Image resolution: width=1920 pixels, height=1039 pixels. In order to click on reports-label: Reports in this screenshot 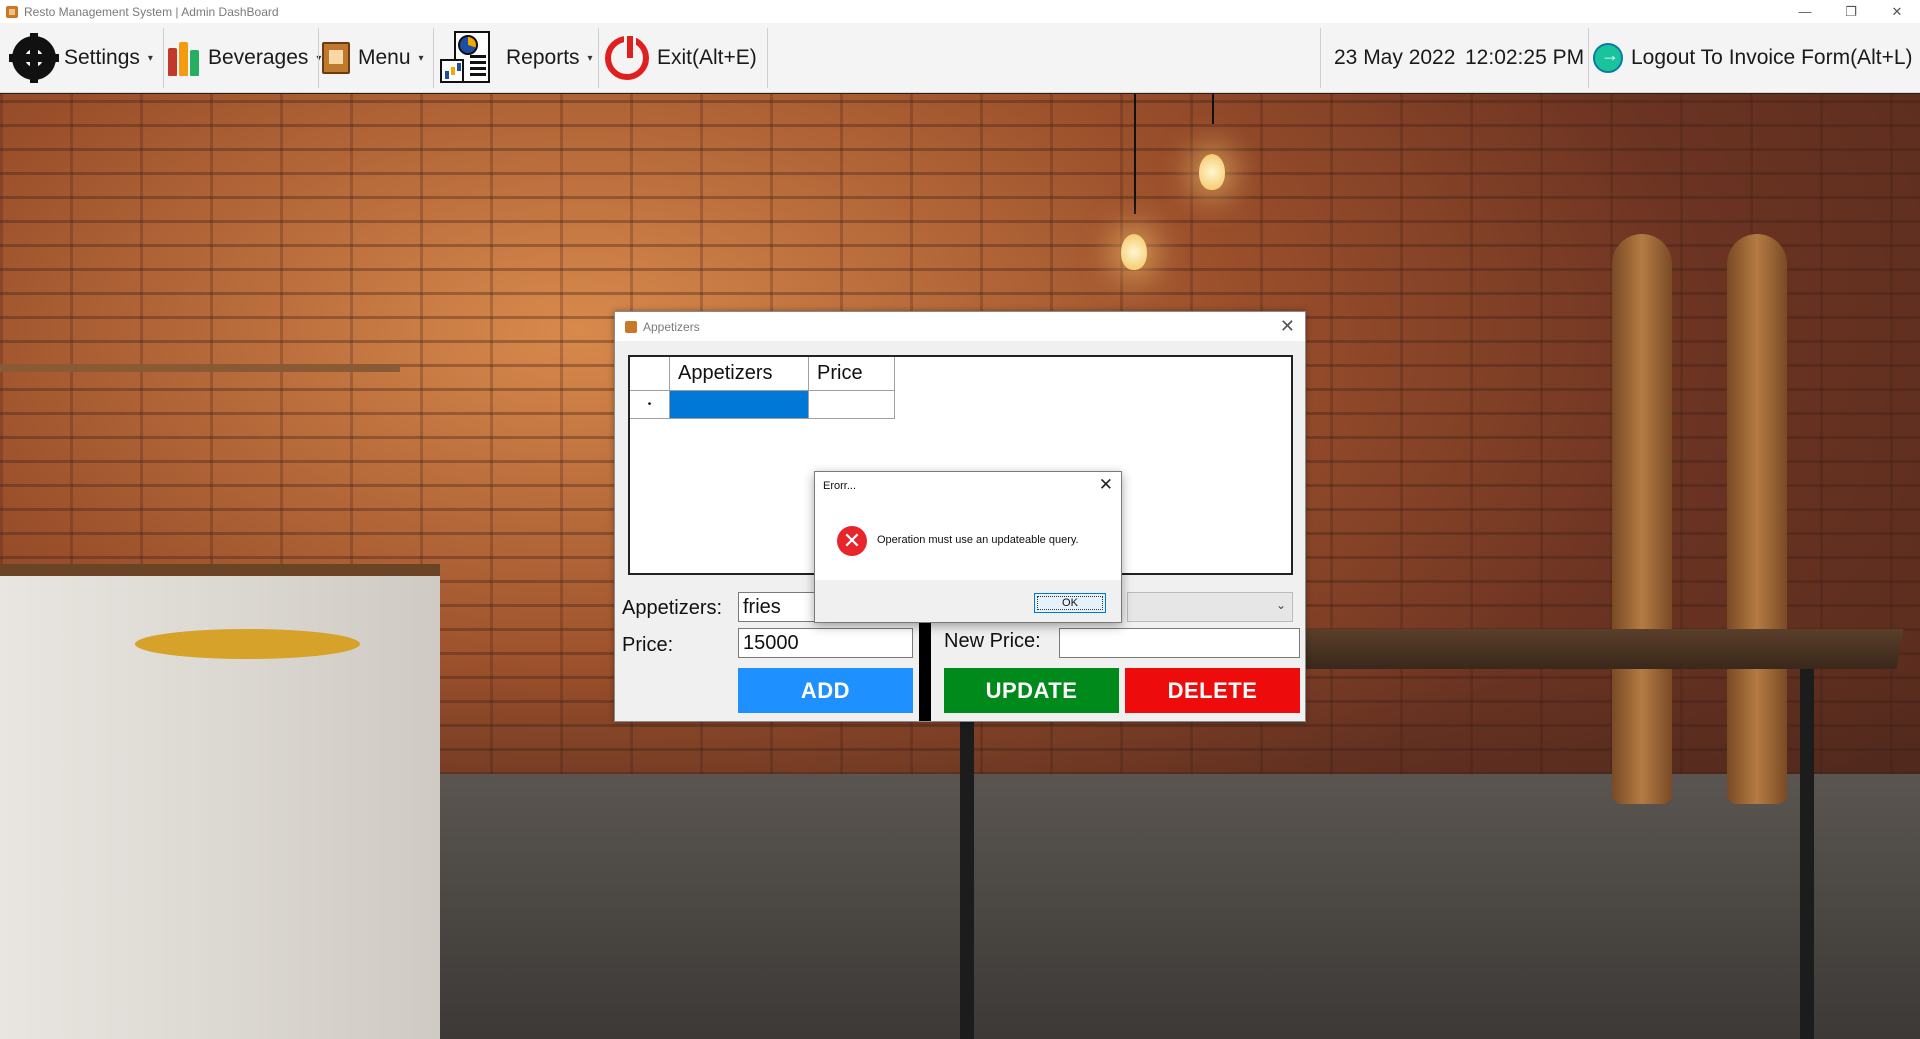, I will do `click(543, 57)`.